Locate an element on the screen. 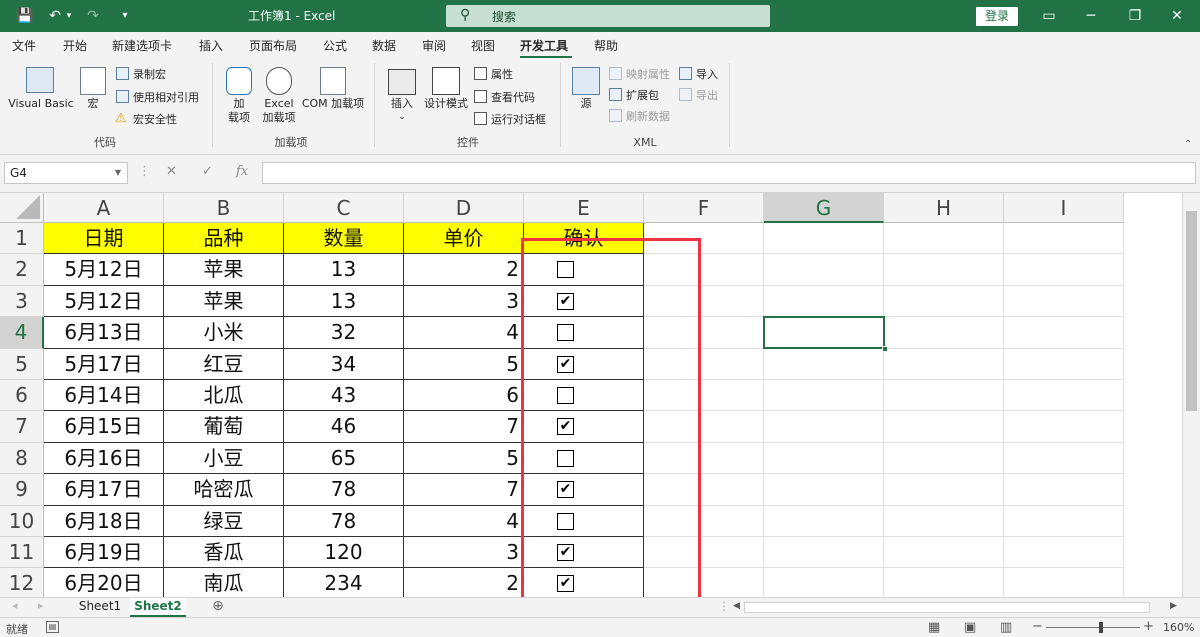  cell-a9: 6月17日 is located at coordinates (104, 490).